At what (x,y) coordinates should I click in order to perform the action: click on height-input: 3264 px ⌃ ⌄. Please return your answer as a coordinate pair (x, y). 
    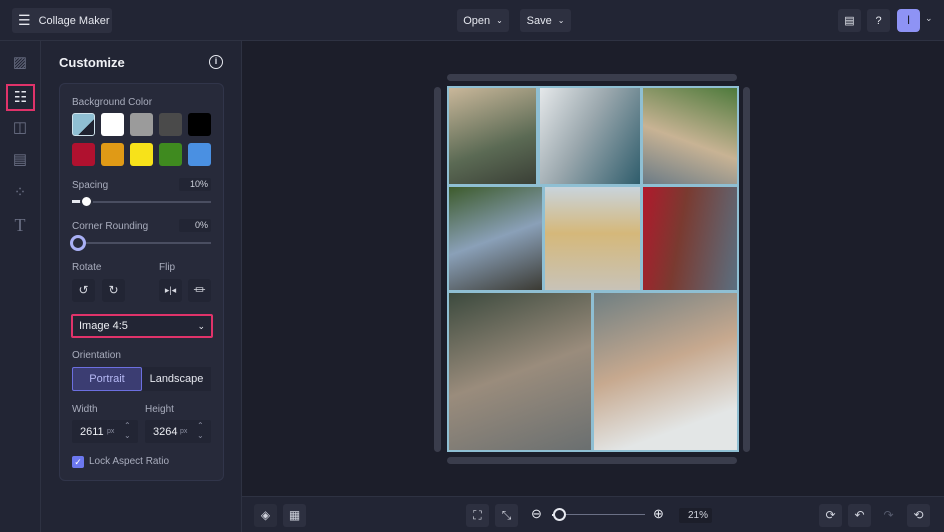
    Looking at the image, I should click on (178, 431).